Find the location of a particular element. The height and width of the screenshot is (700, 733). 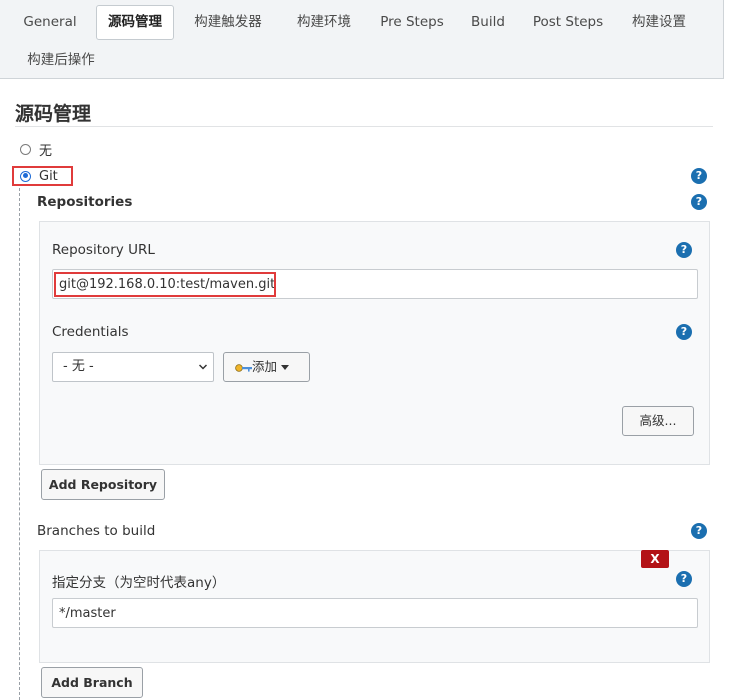

tab-build-triggers: 构建触发器 is located at coordinates (228, 22).